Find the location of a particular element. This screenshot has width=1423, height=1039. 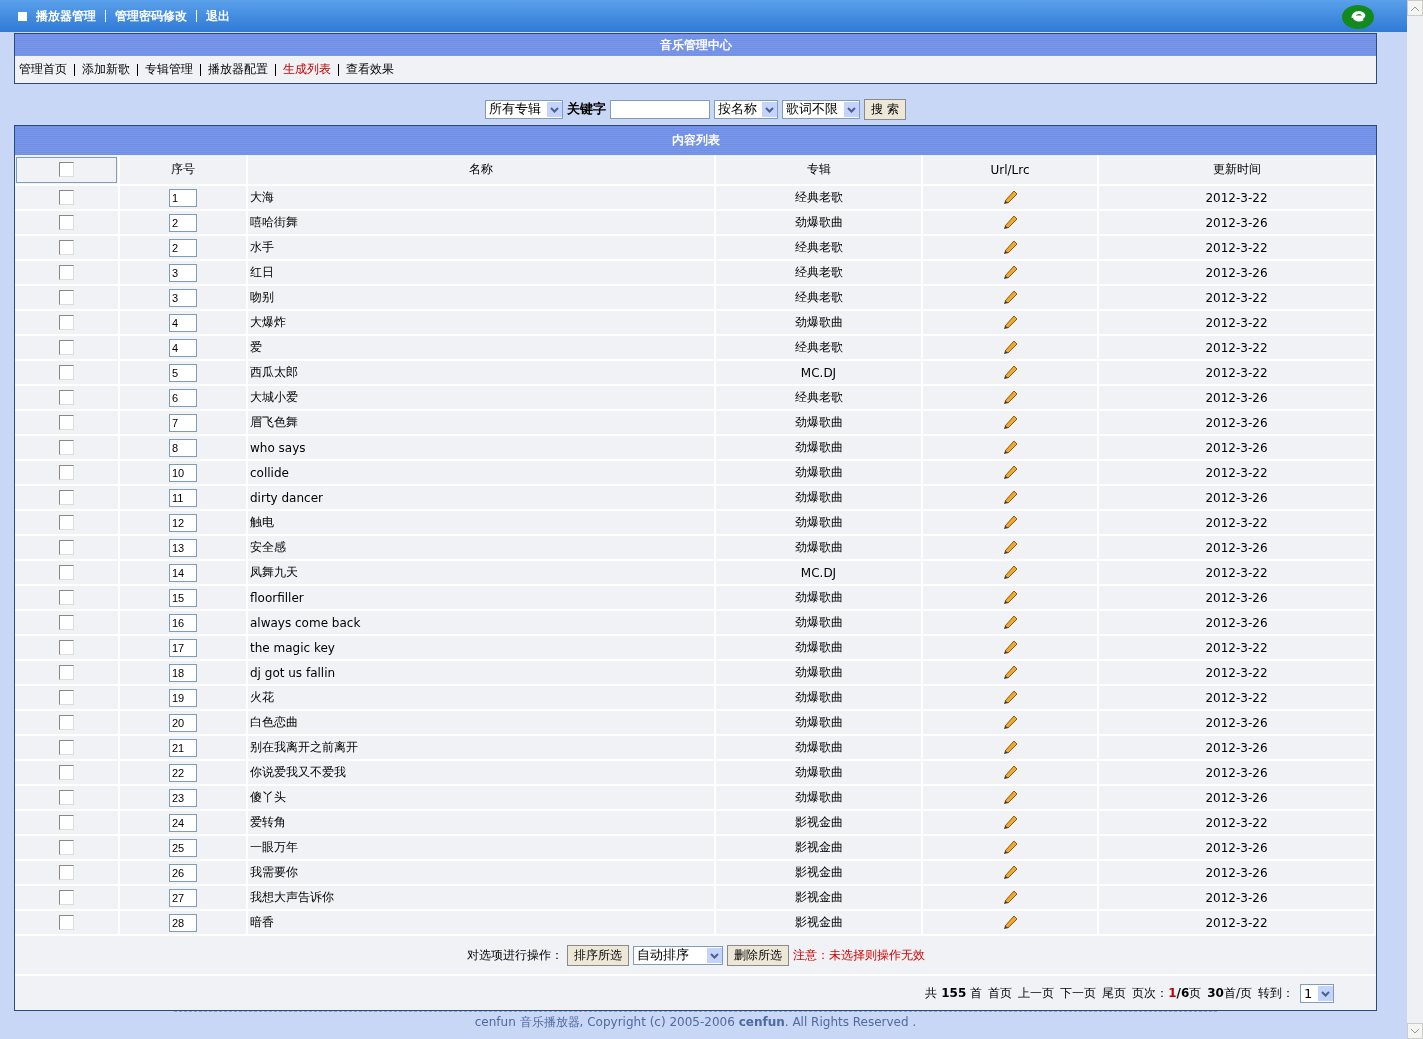

pager-link: 下一页 is located at coordinates (1078, 993).